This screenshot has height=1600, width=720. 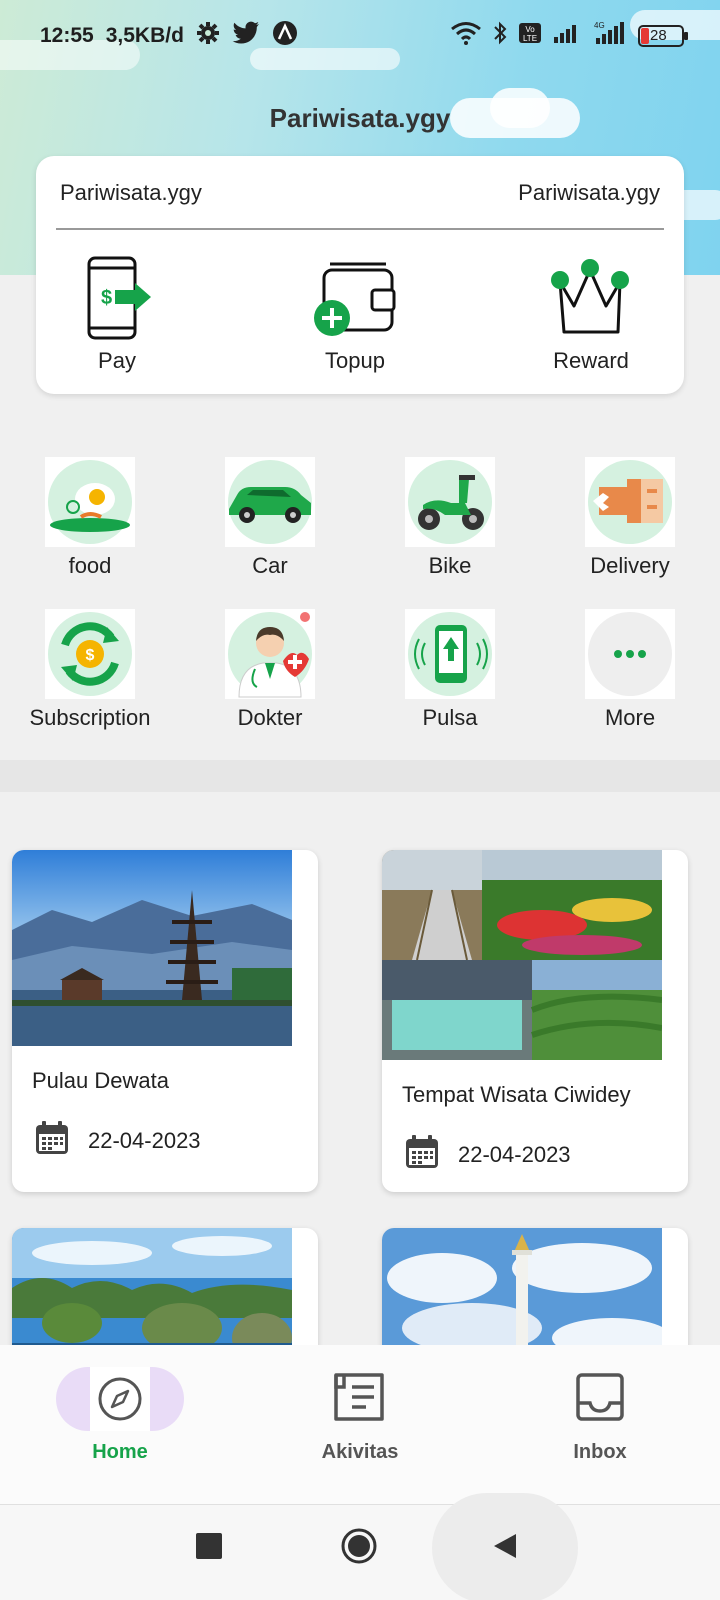 I want to click on app-title: Pariwisata.ygy, so click(x=360, y=118).